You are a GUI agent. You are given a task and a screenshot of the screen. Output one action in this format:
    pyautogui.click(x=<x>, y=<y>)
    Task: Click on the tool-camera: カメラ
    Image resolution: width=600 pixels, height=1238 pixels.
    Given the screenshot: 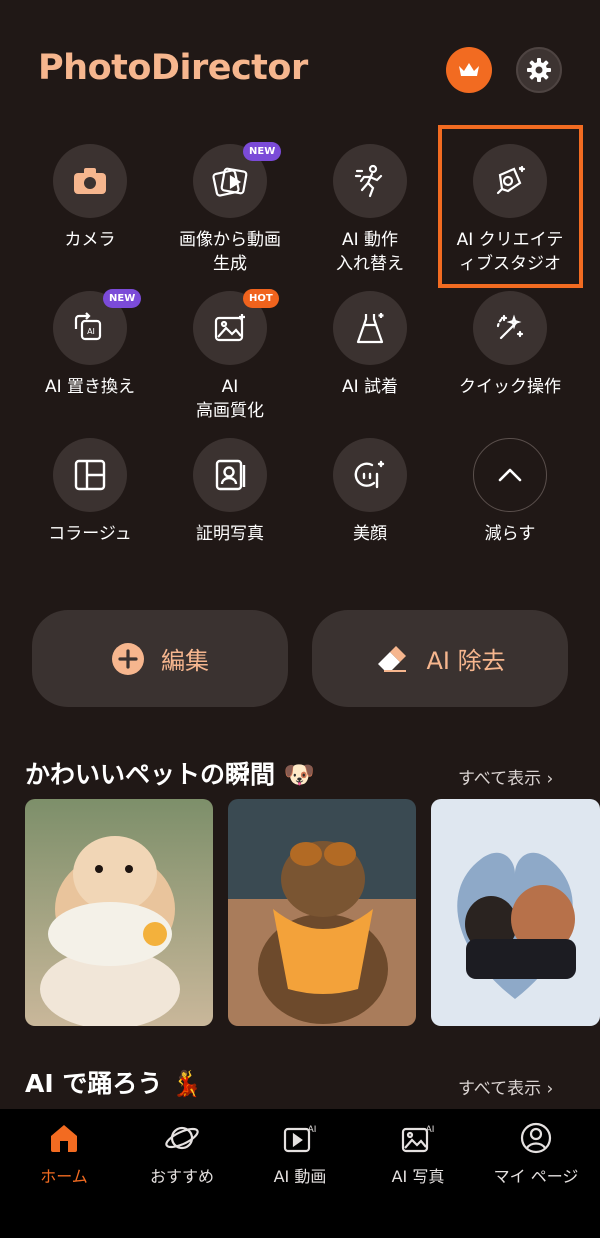 What is the action you would take?
    pyautogui.click(x=90, y=198)
    